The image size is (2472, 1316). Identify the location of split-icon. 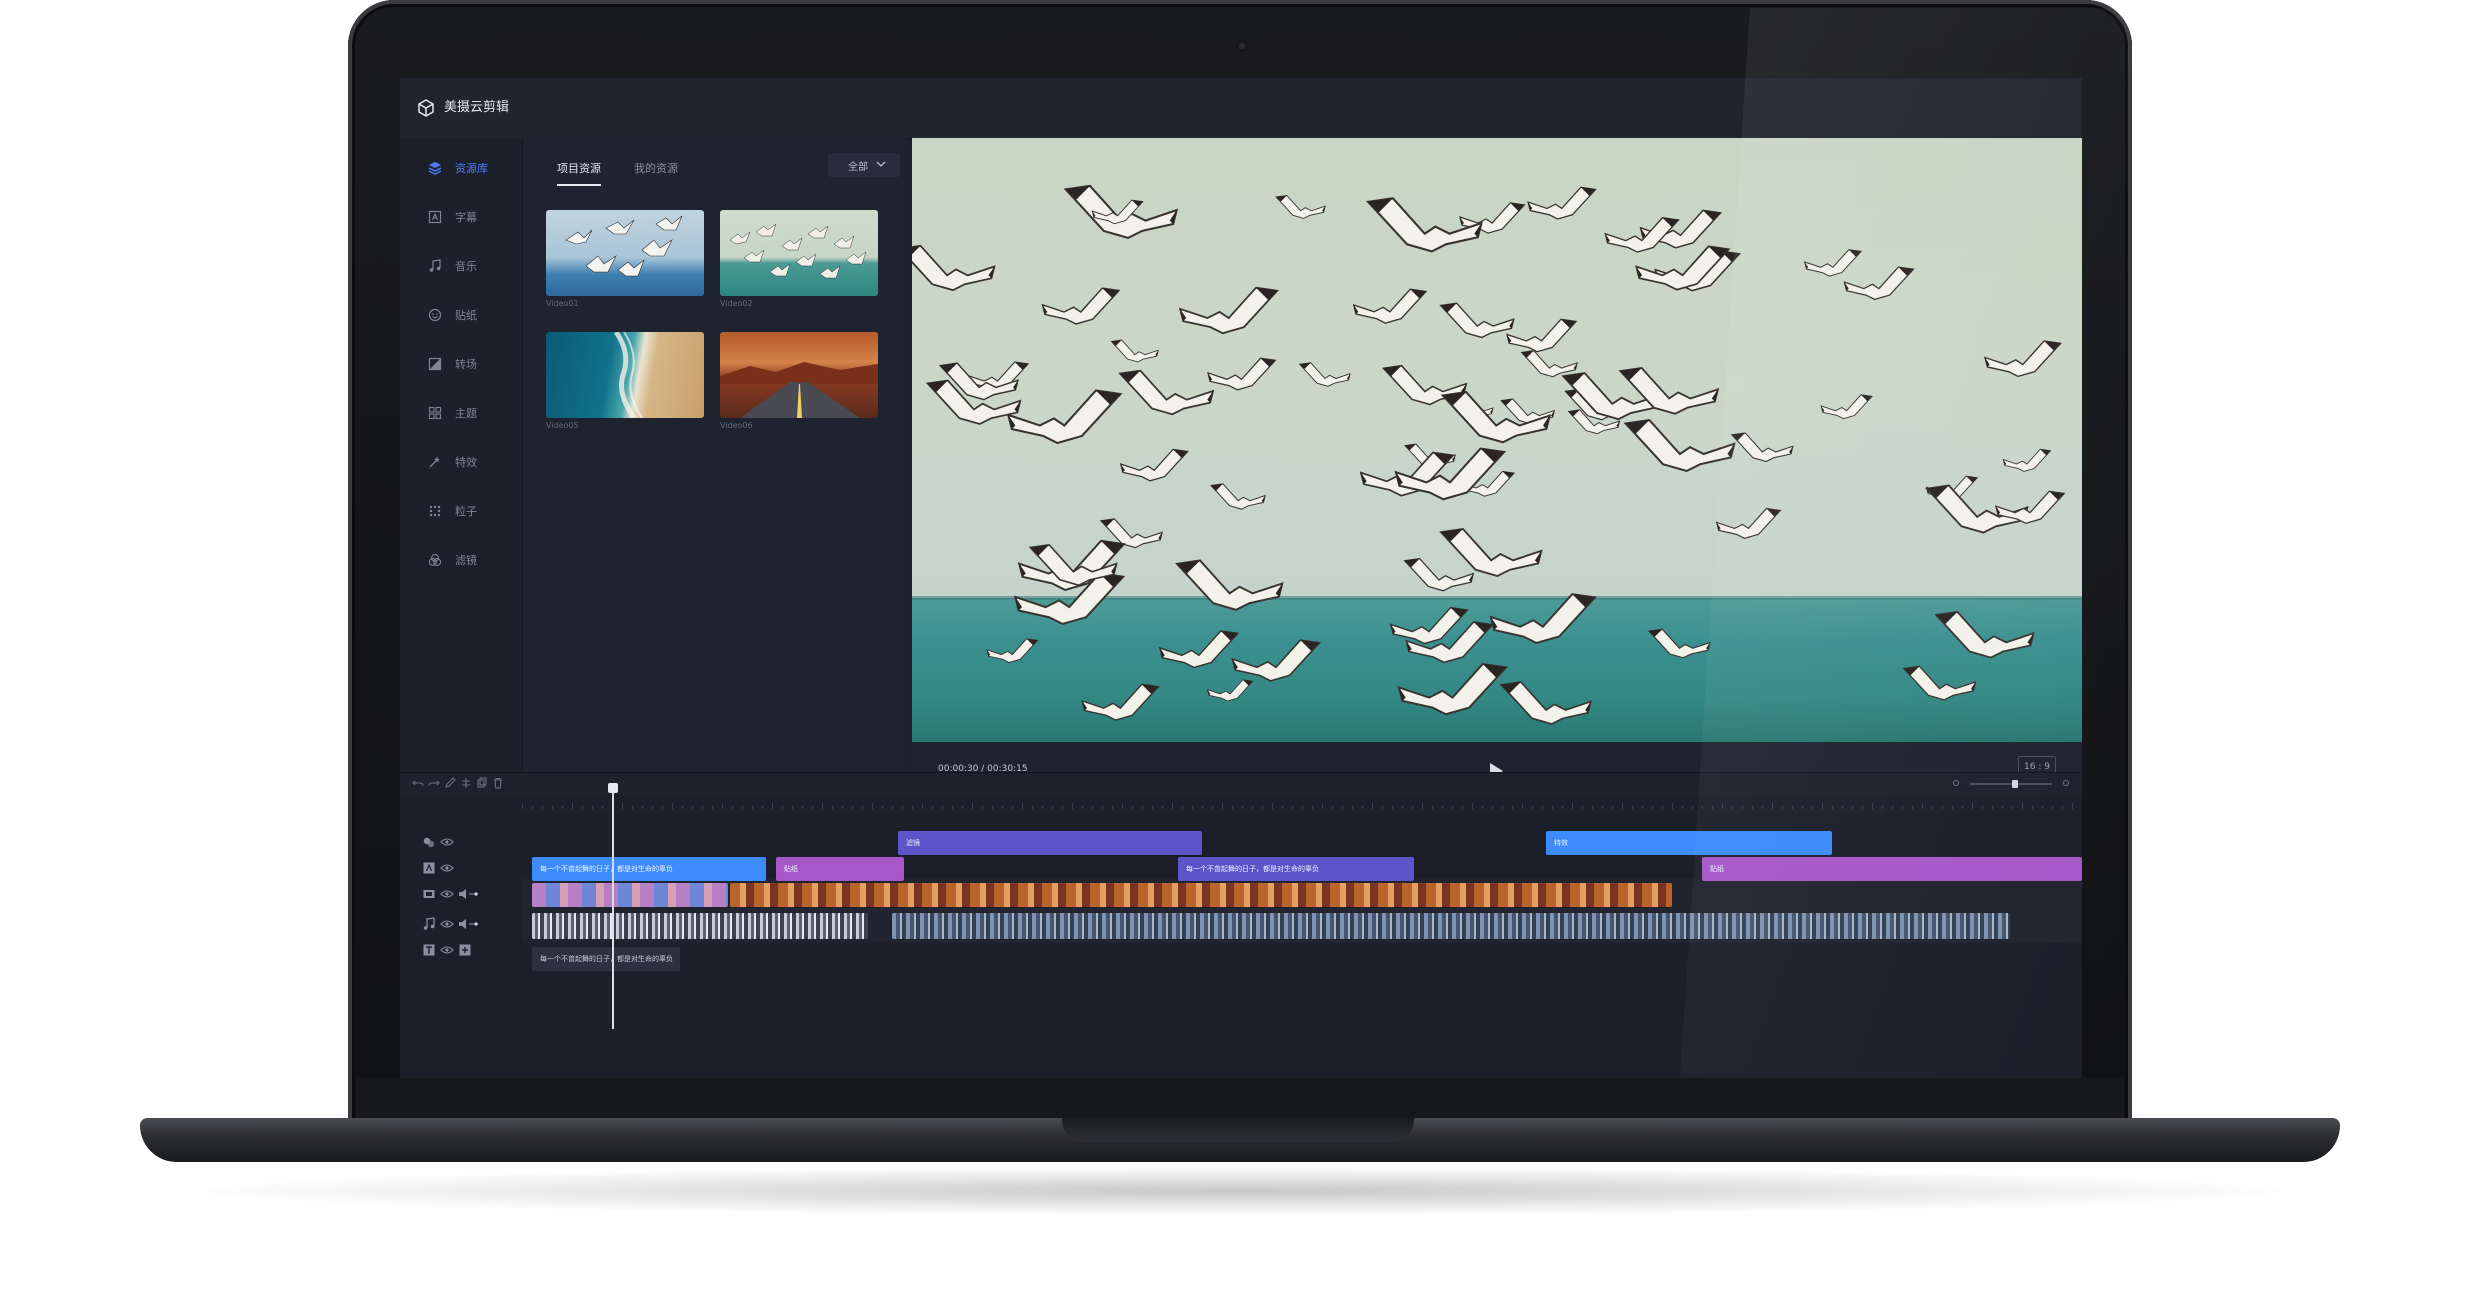
(466, 783).